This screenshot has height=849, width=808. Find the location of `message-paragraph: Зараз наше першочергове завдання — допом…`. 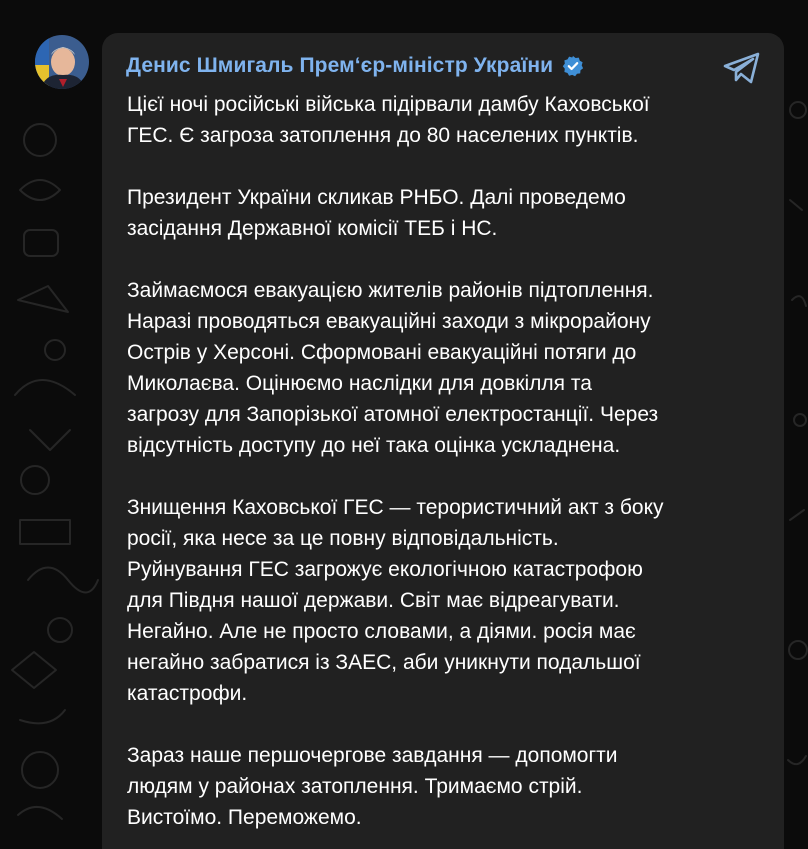

message-paragraph: Зараз наше першочергове завдання — допом… is located at coordinates (372, 786).